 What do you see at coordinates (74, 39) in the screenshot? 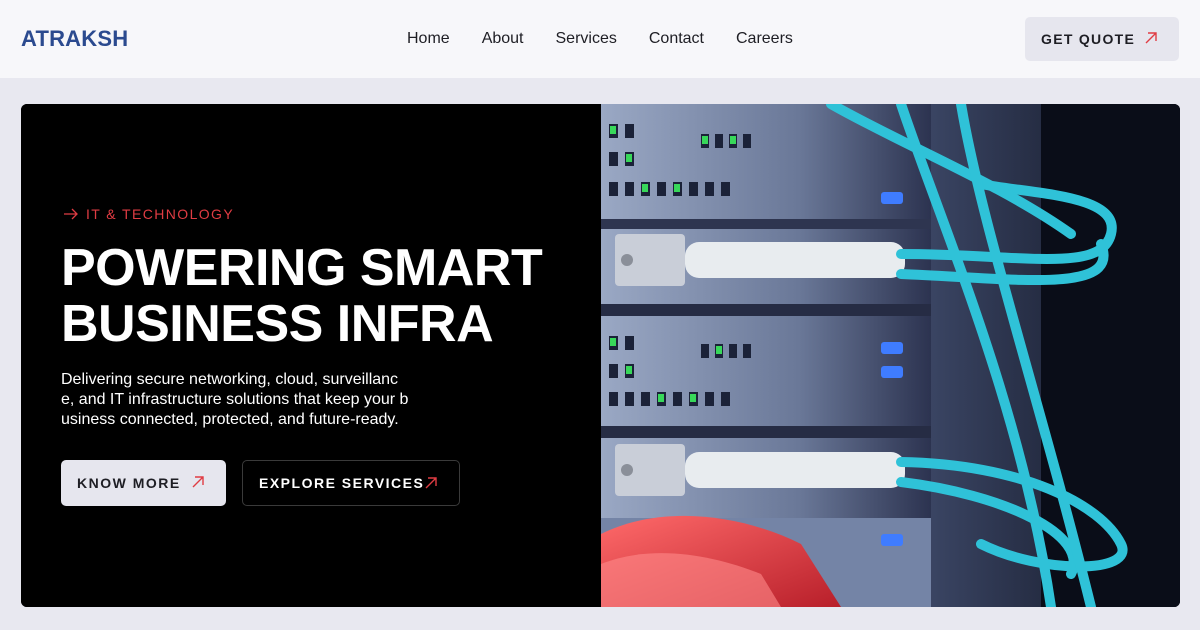
I see `brand-logo: ATRAKSH` at bounding box center [74, 39].